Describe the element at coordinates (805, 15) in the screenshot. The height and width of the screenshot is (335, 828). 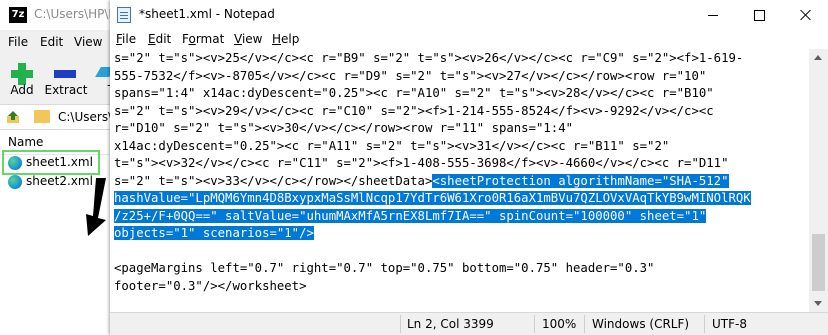
I see `close-button` at that location.